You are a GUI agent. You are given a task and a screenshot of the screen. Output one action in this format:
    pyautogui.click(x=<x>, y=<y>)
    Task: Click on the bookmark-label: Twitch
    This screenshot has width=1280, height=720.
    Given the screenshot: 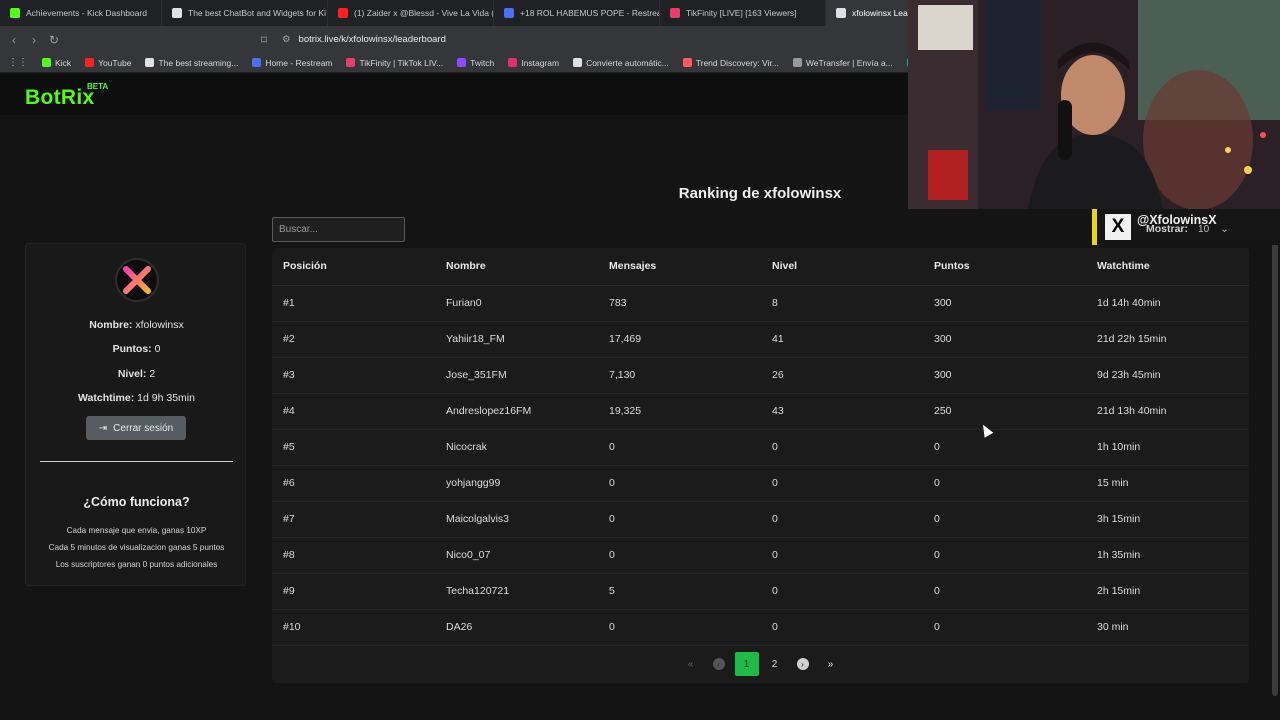 What is the action you would take?
    pyautogui.click(x=482, y=62)
    